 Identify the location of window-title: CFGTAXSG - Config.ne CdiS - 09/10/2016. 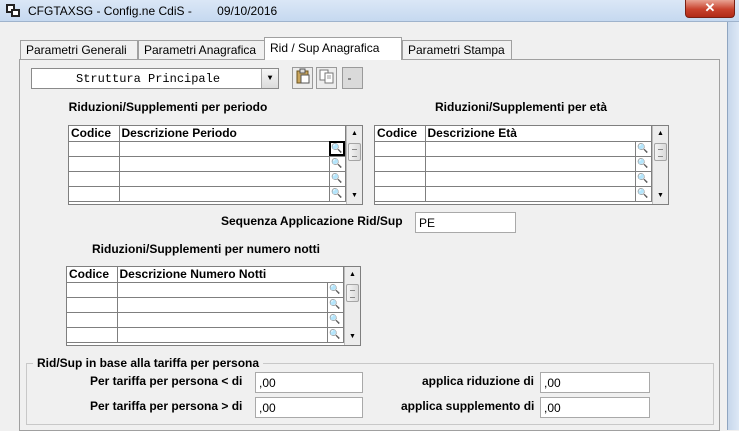
(153, 11).